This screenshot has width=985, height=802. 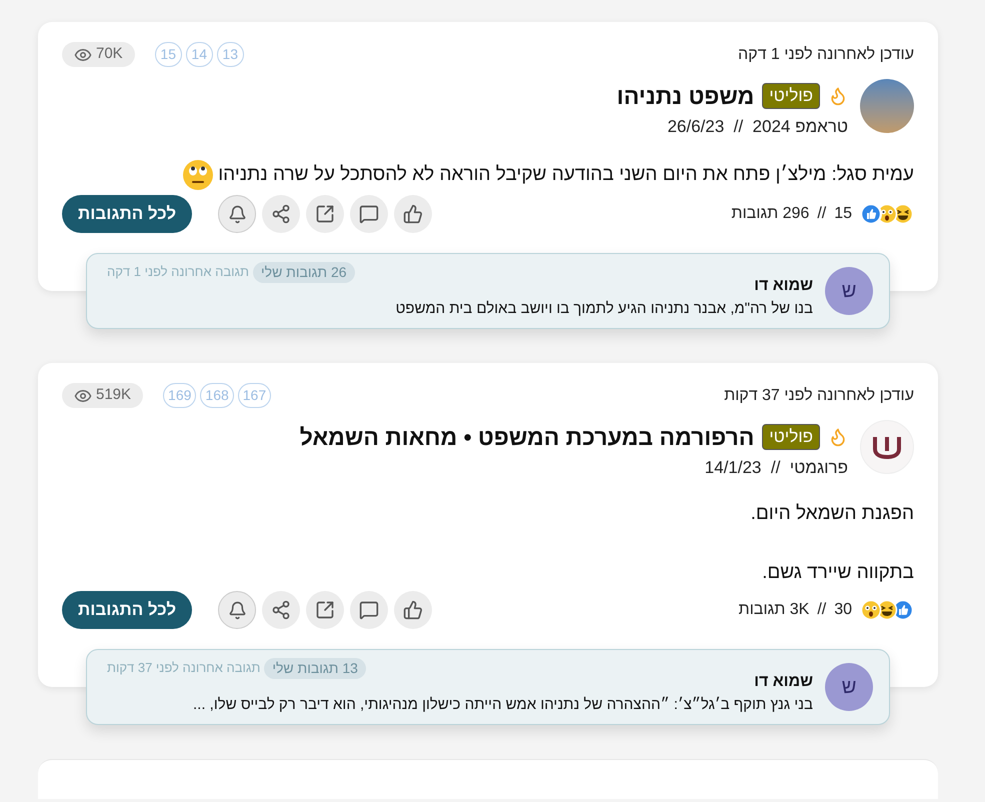 What do you see at coordinates (566, 174) in the screenshot?
I see `post-text: עמית סגל: מילצ׳ן פתח את היום השני בהודעה שקיבל הוראה לא להסתכל על שרה נתניהו` at bounding box center [566, 174].